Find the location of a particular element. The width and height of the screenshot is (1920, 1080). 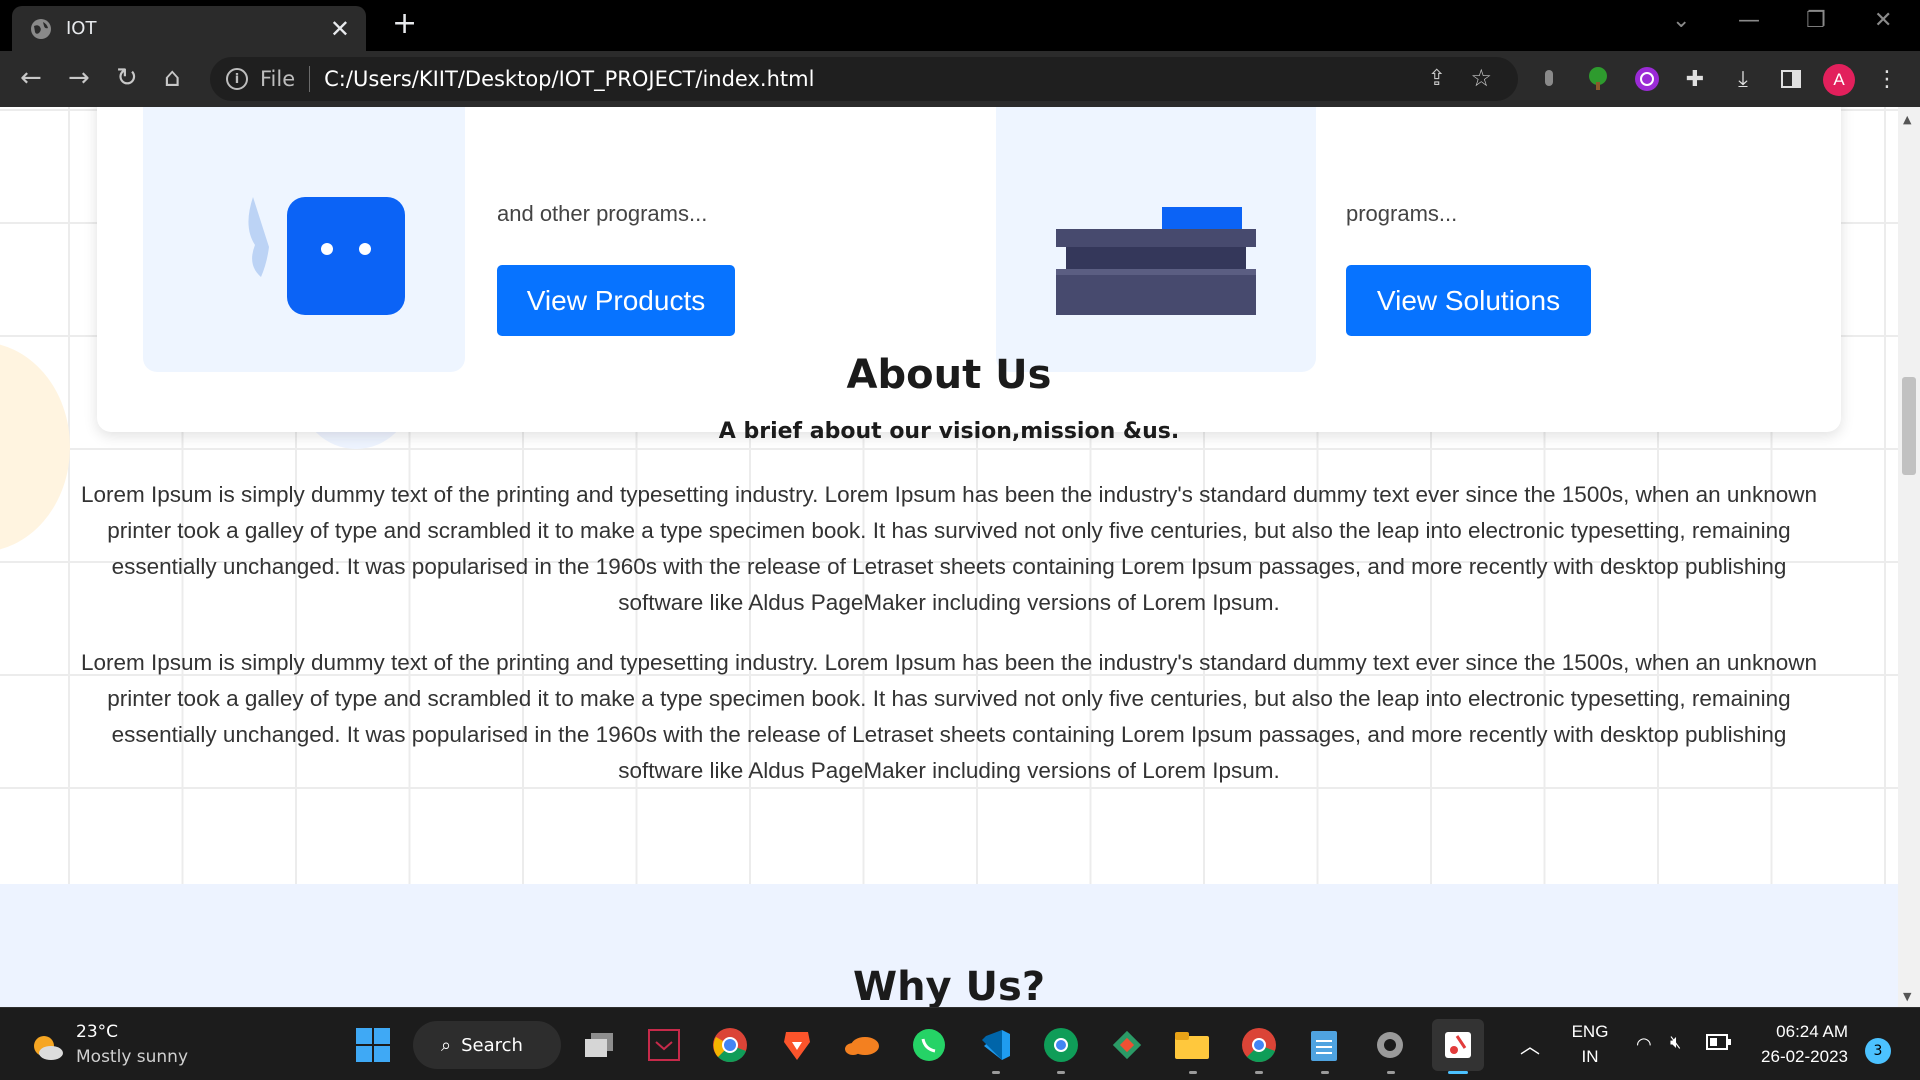

clock-date: 26-02-2023 is located at coordinates (1800, 1057).